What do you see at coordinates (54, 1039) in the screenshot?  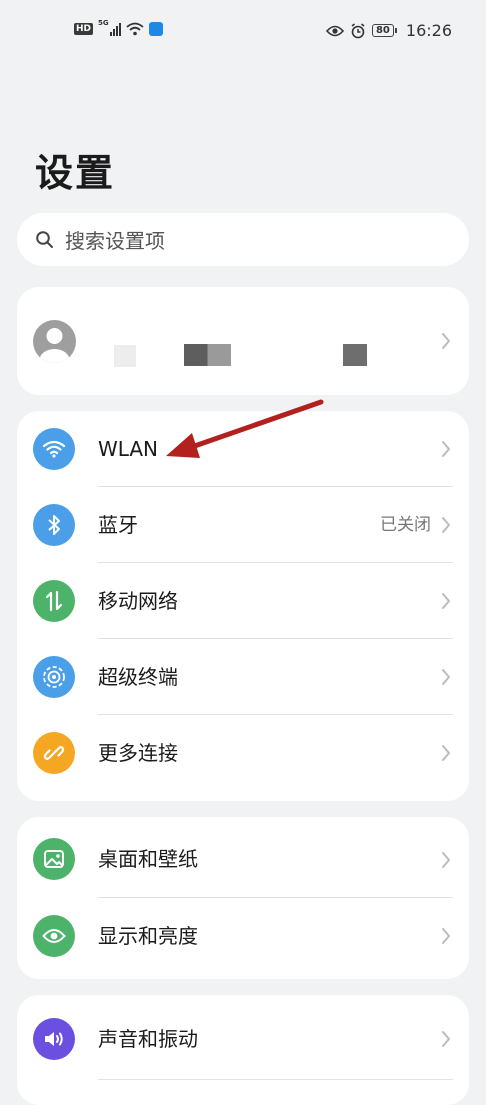 I see `speaker-icon` at bounding box center [54, 1039].